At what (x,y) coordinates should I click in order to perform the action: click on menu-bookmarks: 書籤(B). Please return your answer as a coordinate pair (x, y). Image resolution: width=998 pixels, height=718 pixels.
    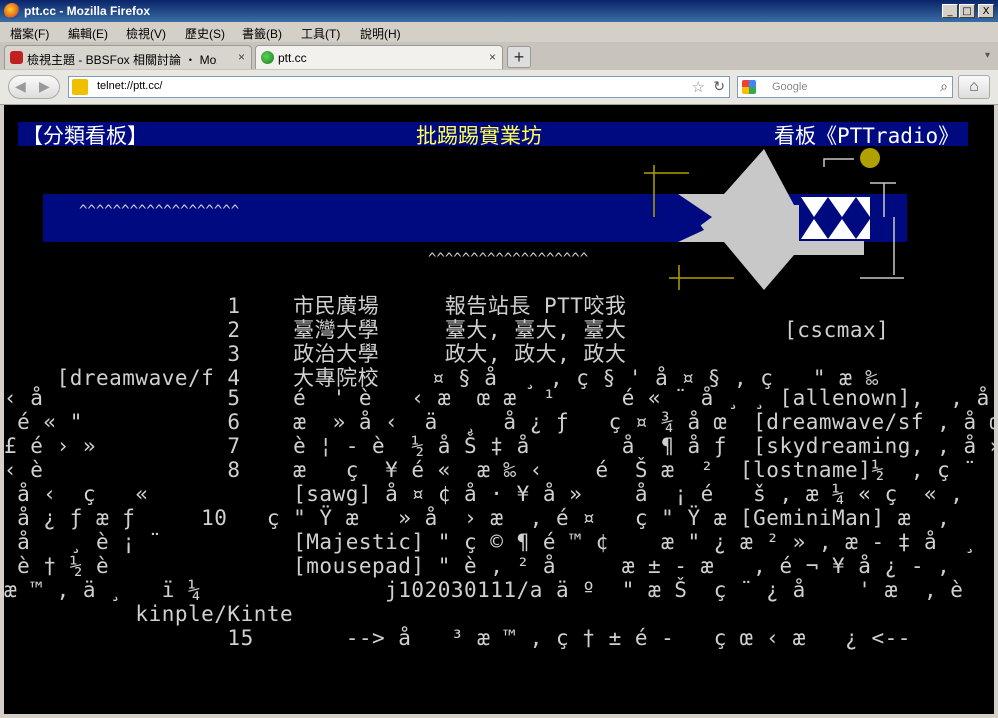
    Looking at the image, I should click on (262, 33).